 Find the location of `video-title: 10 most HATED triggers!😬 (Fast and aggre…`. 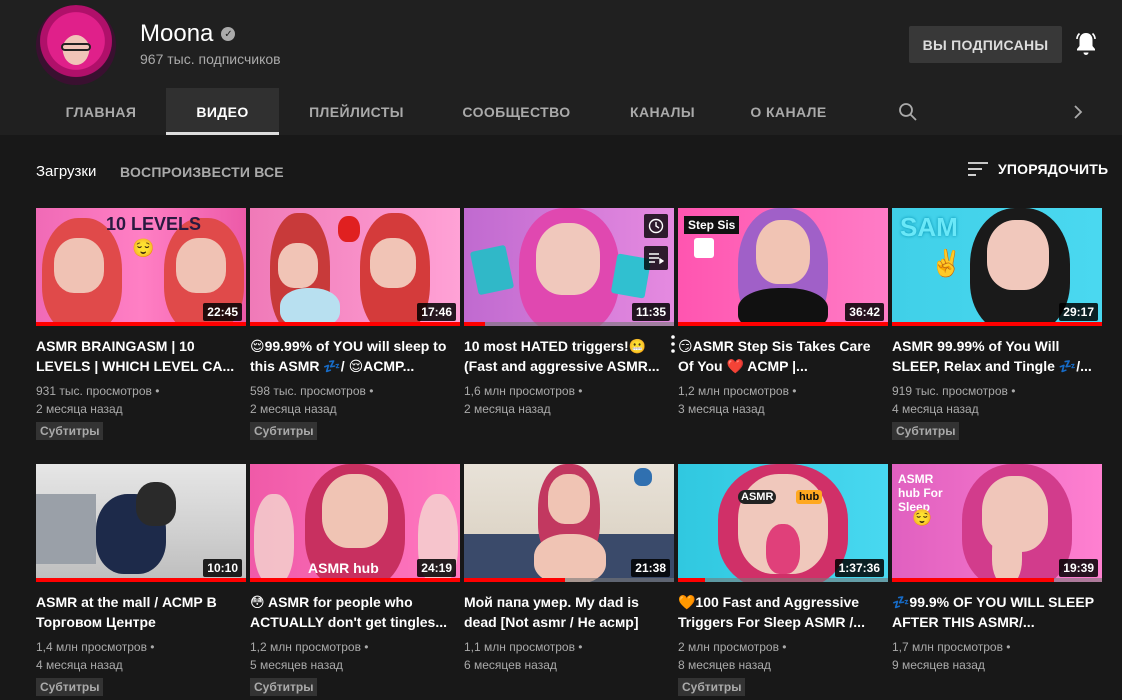

video-title: 10 most HATED triggers!😬 (Fast and aggre… is located at coordinates (569, 356).